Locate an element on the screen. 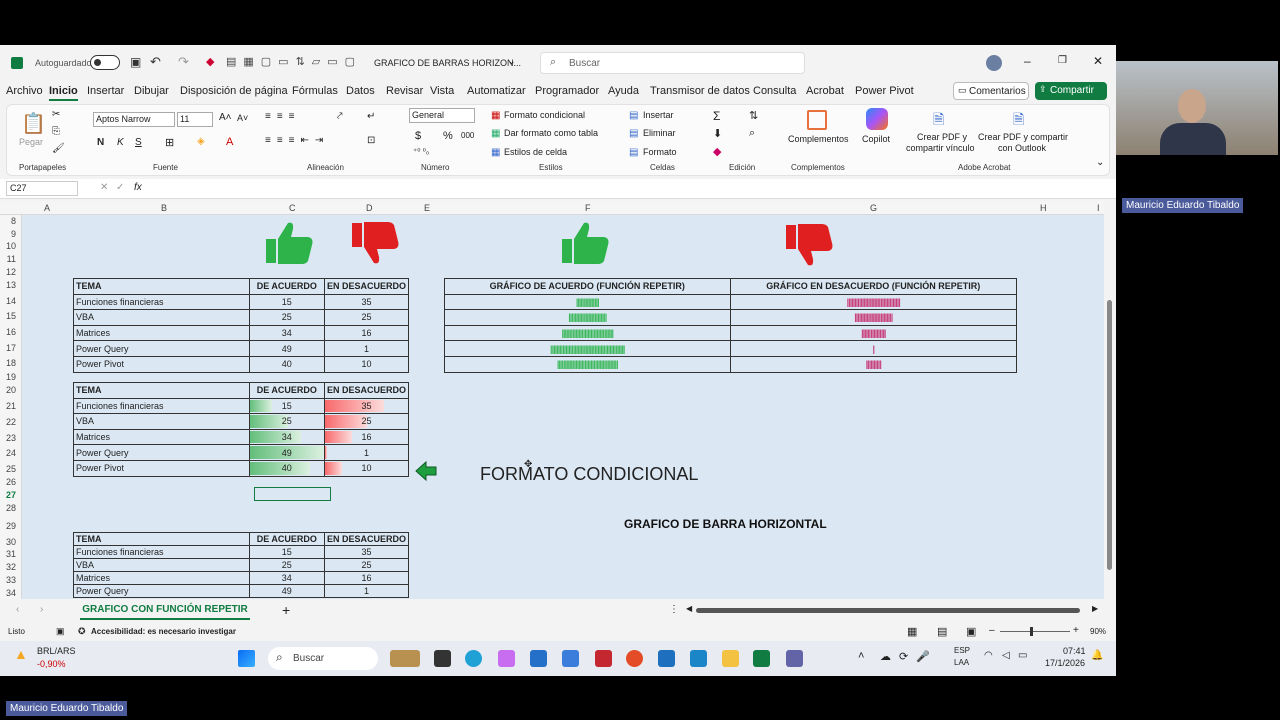 The width and height of the screenshot is (1280, 720). share-button: ⇪ Compartir is located at coordinates (1071, 91).